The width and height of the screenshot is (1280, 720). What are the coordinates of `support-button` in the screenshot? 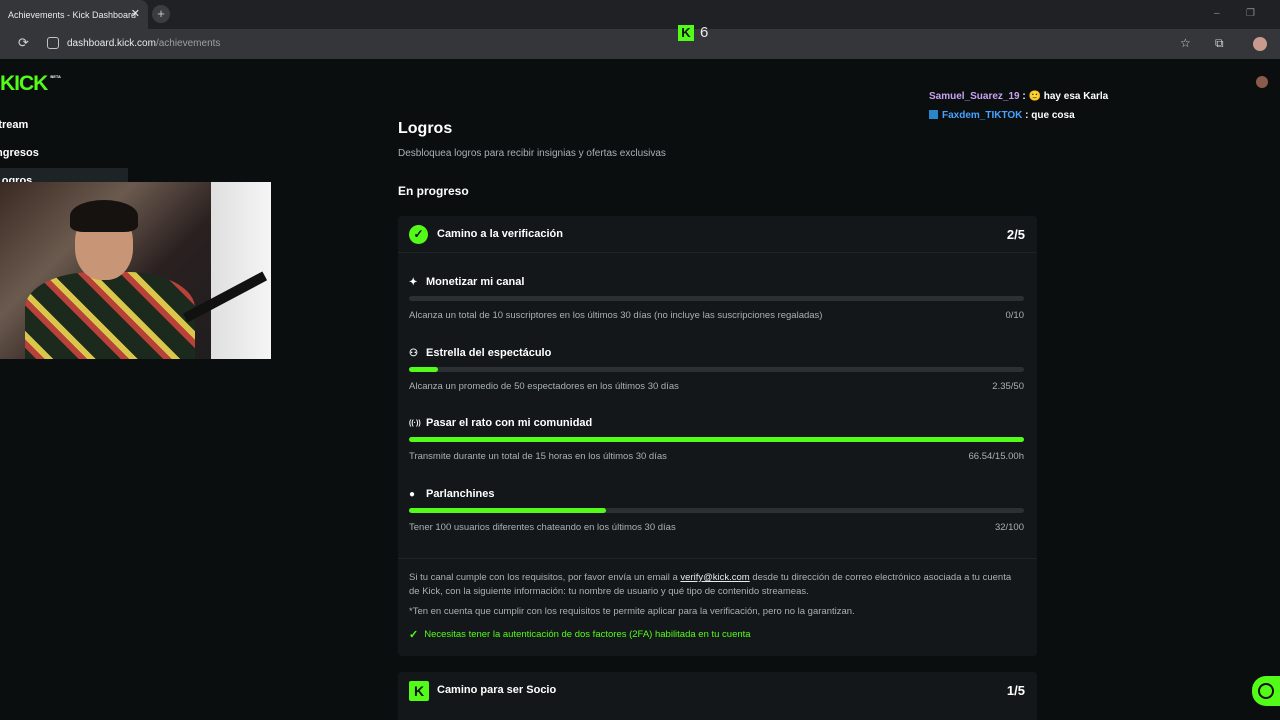 It's located at (1266, 691).